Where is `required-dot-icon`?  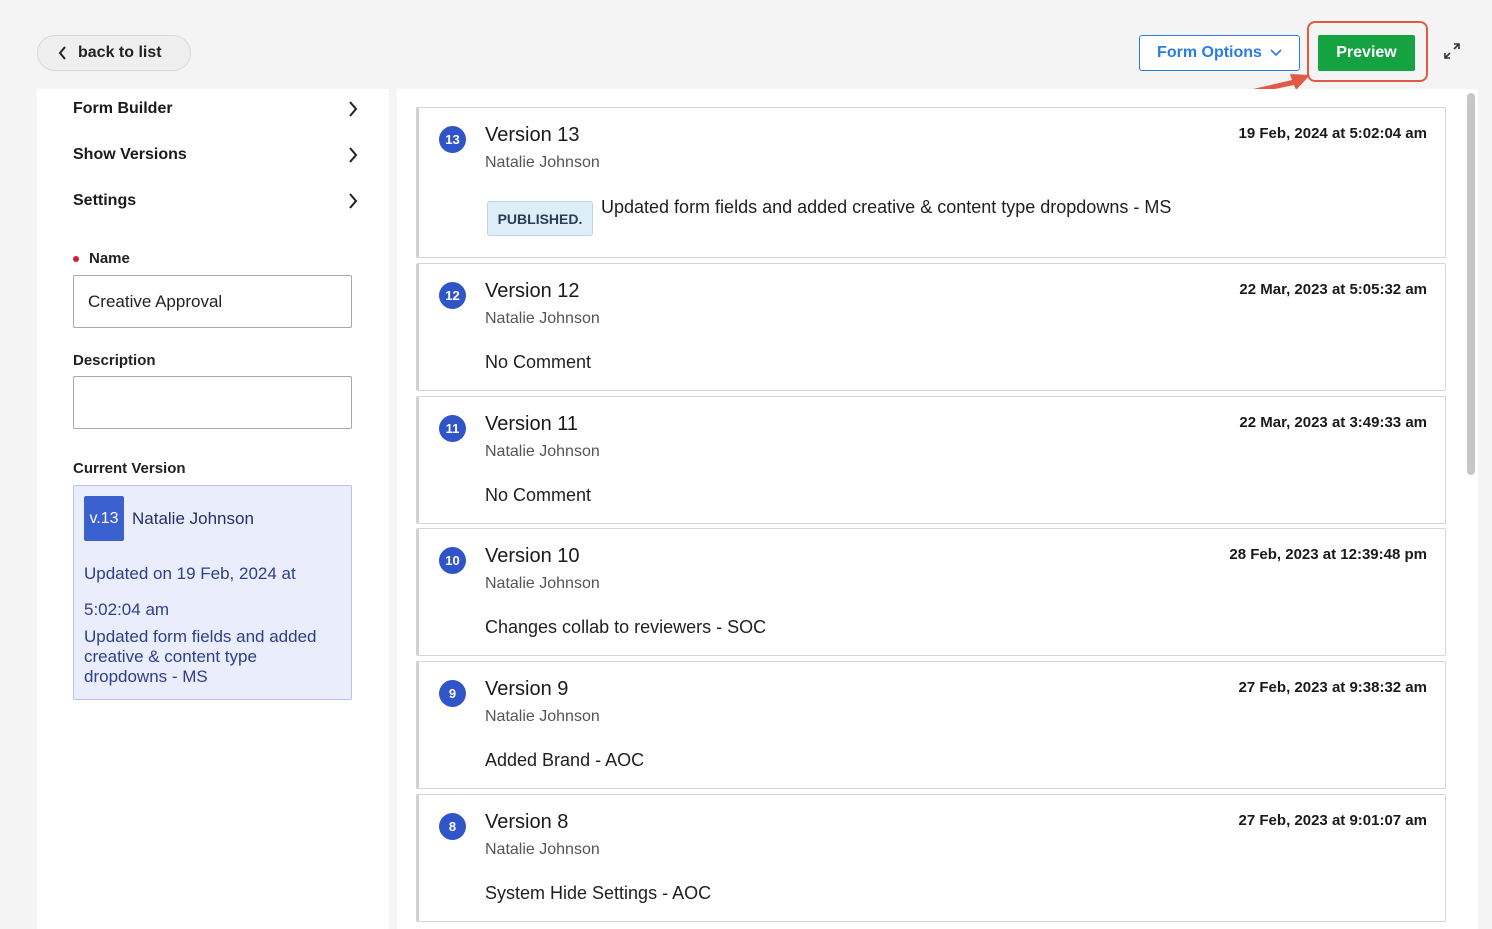
required-dot-icon is located at coordinates (76, 259).